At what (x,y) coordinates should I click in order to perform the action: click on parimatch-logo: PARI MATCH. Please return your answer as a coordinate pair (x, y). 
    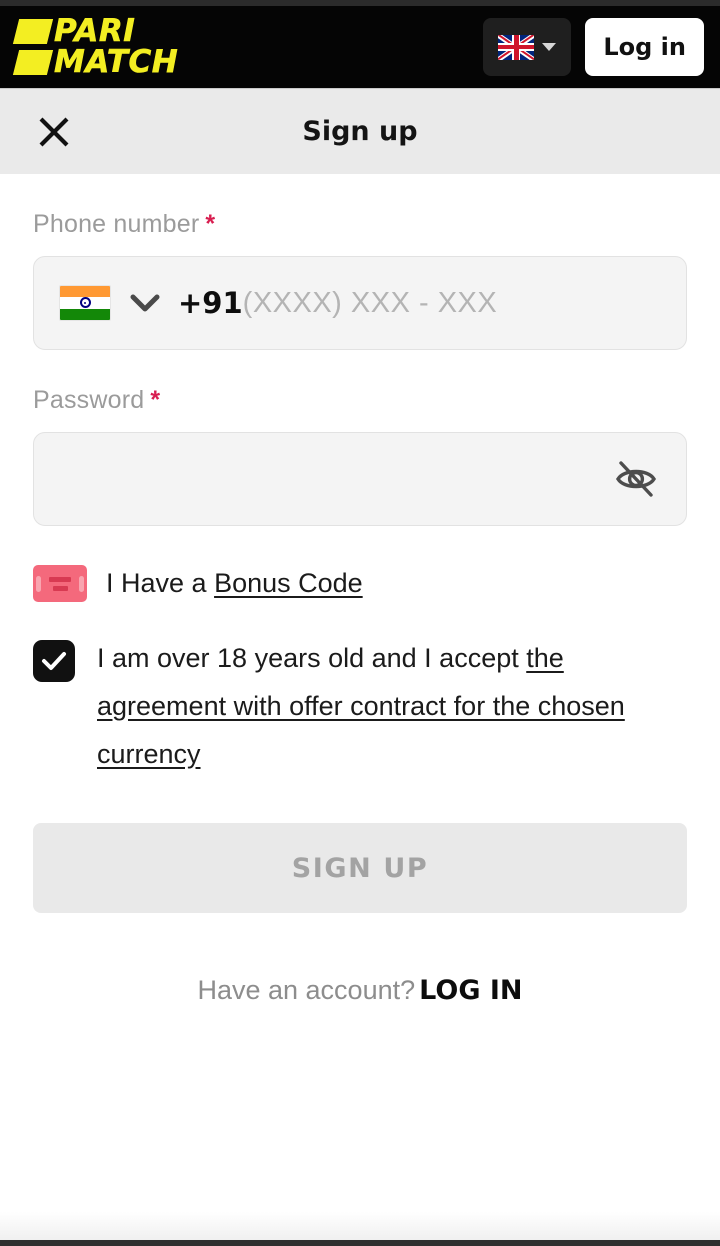
    Looking at the image, I should click on (95, 46).